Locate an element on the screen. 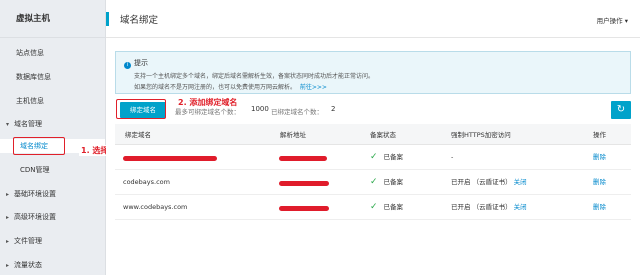 This screenshot has height=275, width=640. column-header-actions: 操作 is located at coordinates (599, 135).